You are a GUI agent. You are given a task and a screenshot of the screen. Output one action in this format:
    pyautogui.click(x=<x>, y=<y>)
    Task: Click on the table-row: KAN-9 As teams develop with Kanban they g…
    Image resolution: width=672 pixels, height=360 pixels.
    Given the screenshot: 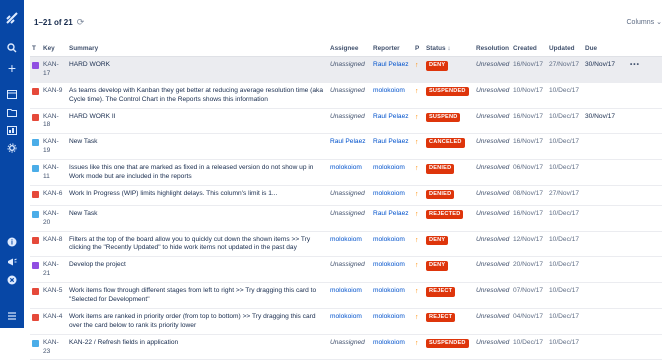 What is the action you would take?
    pyautogui.click(x=346, y=95)
    